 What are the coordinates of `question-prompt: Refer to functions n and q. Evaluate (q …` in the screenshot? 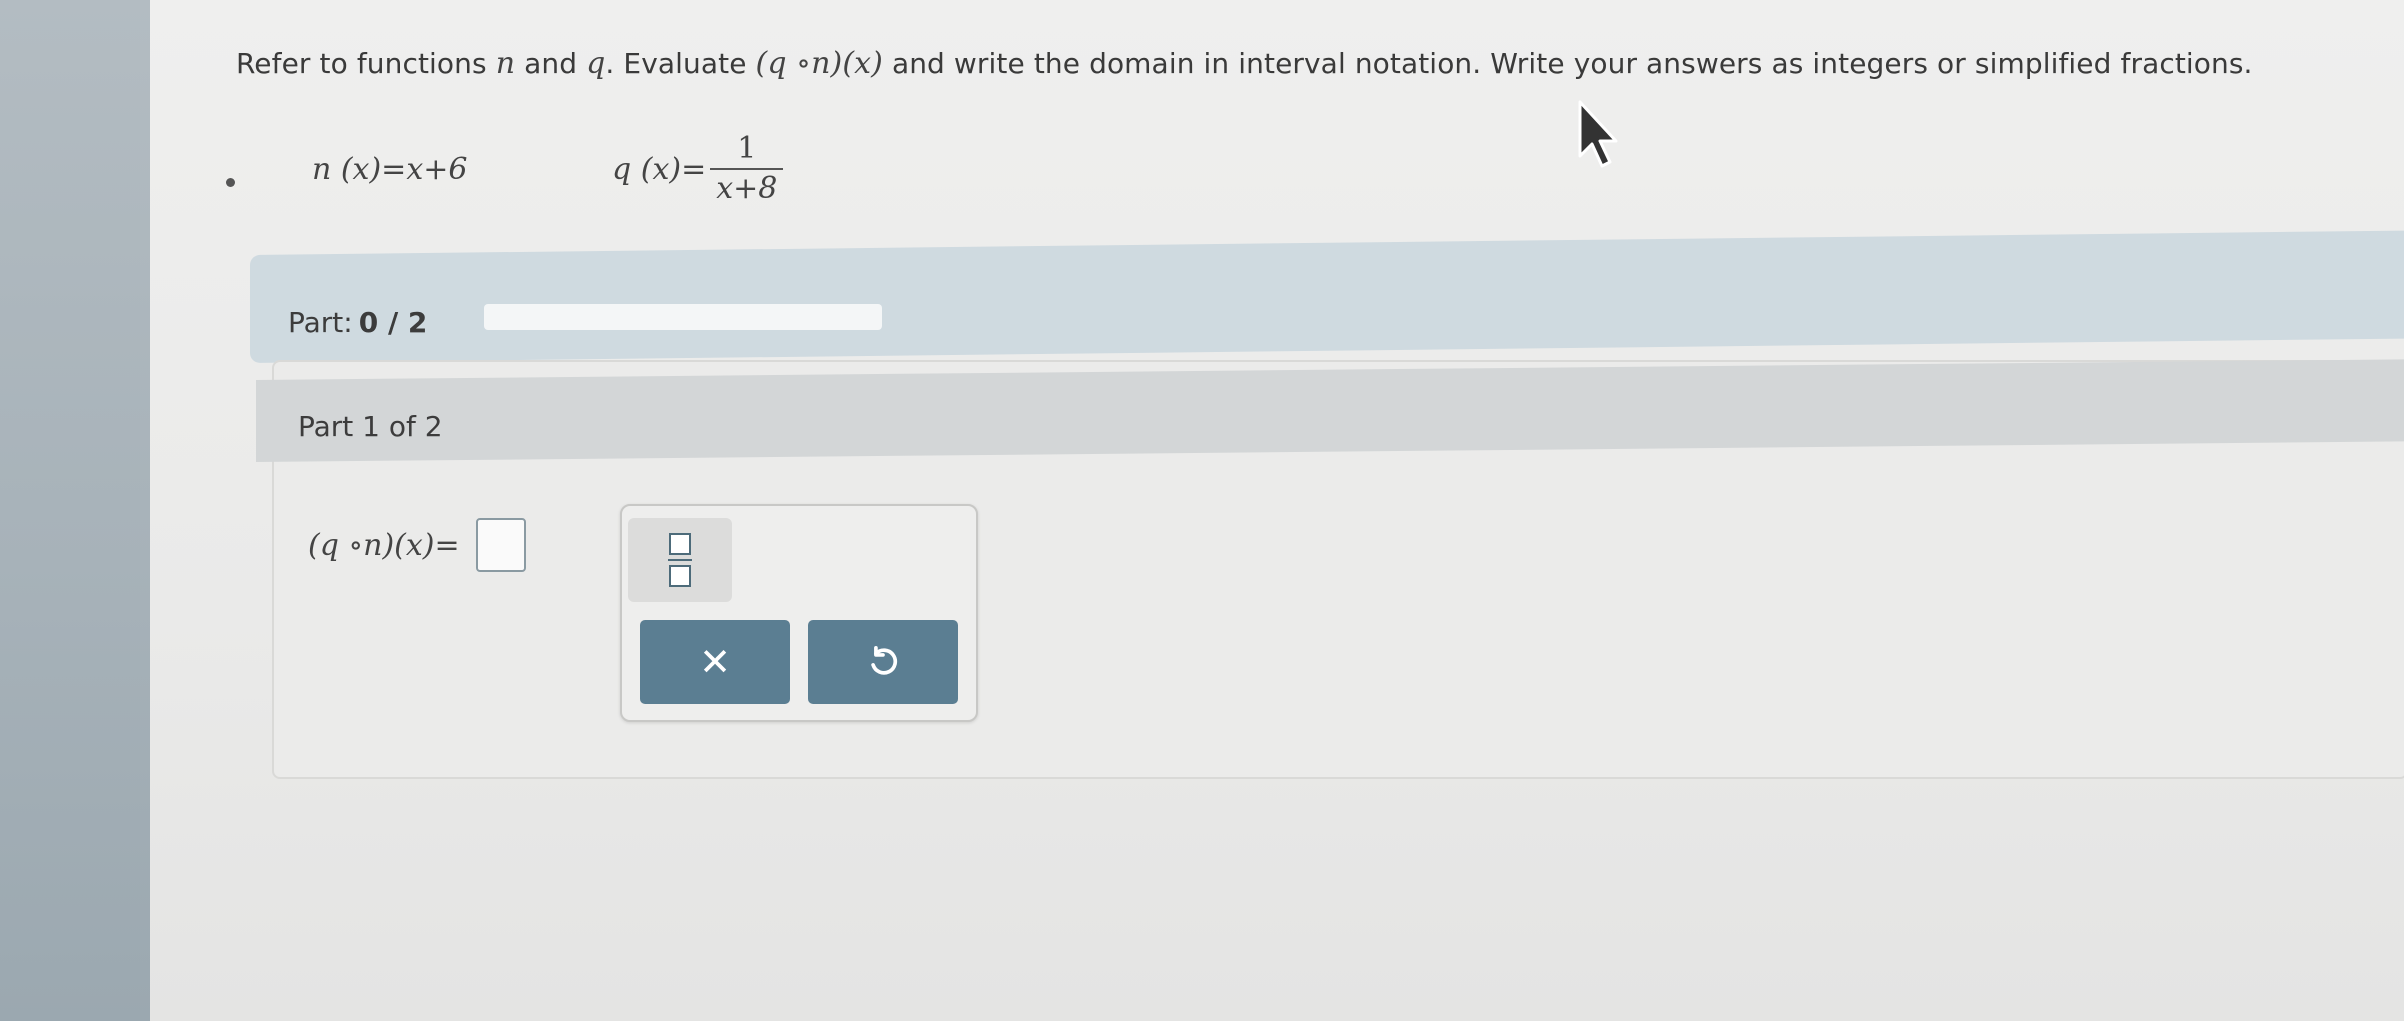 It's located at (1244, 63).